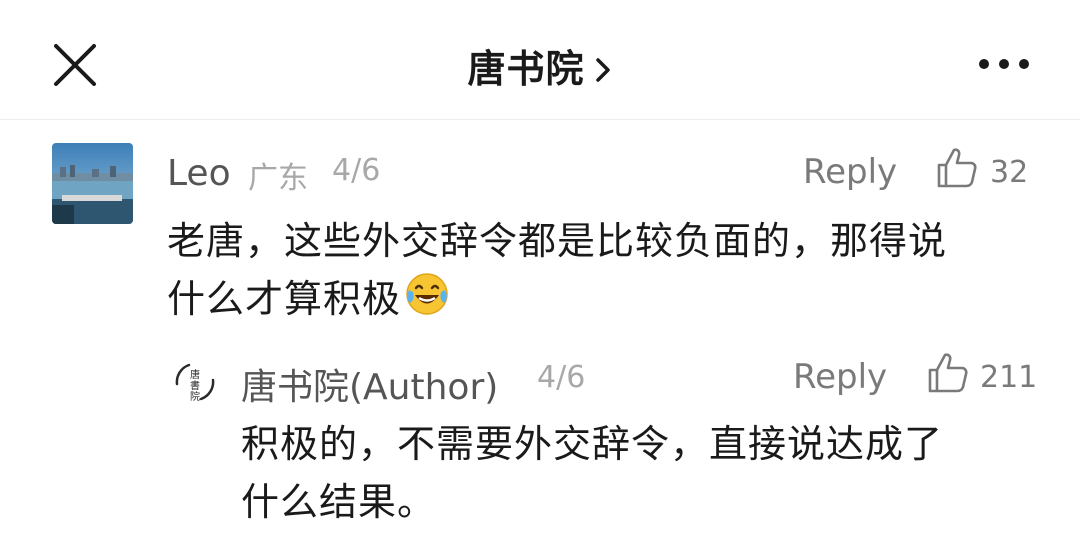 Image resolution: width=1080 pixels, height=551 pixels. What do you see at coordinates (557, 241) in the screenshot?
I see `comment-body-line: 老唐，这些外交辞令都是比较负面的，那得说` at bounding box center [557, 241].